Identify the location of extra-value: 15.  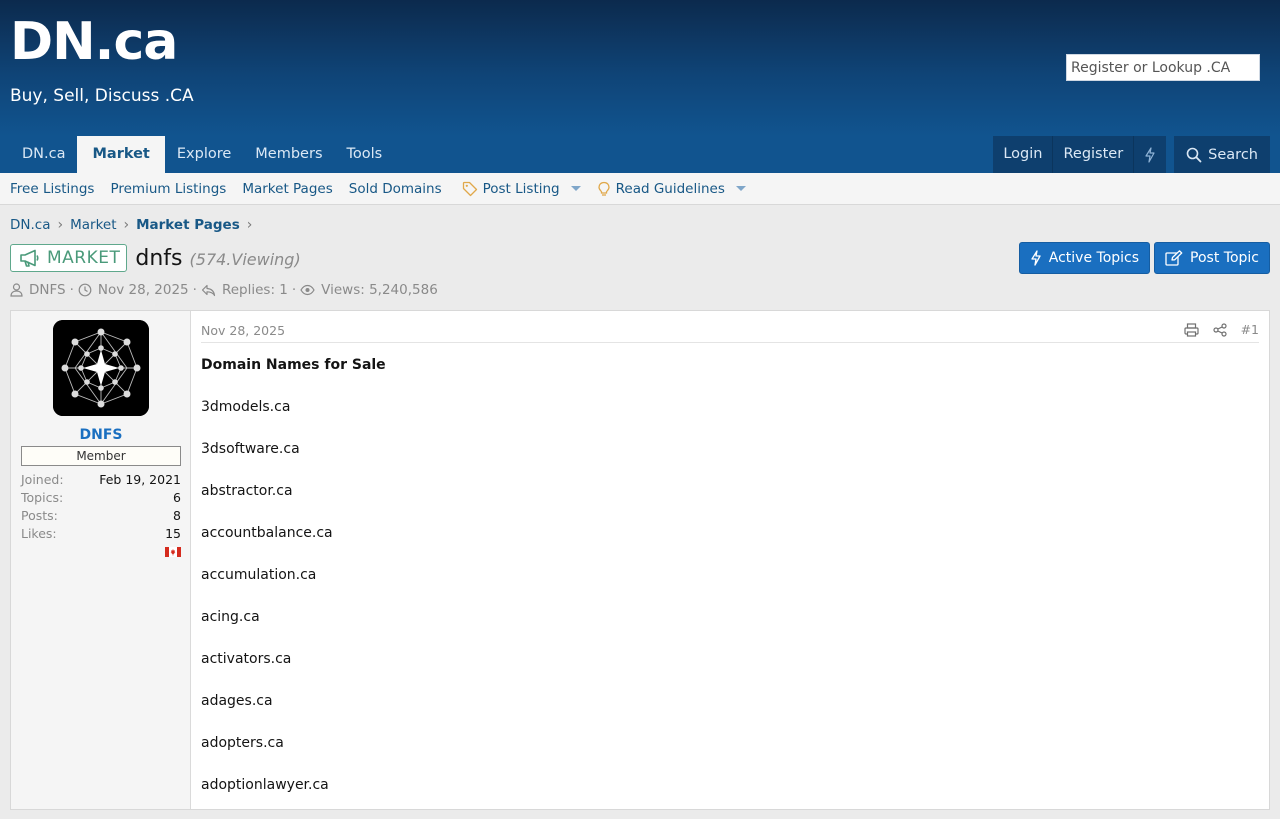
(173, 533).